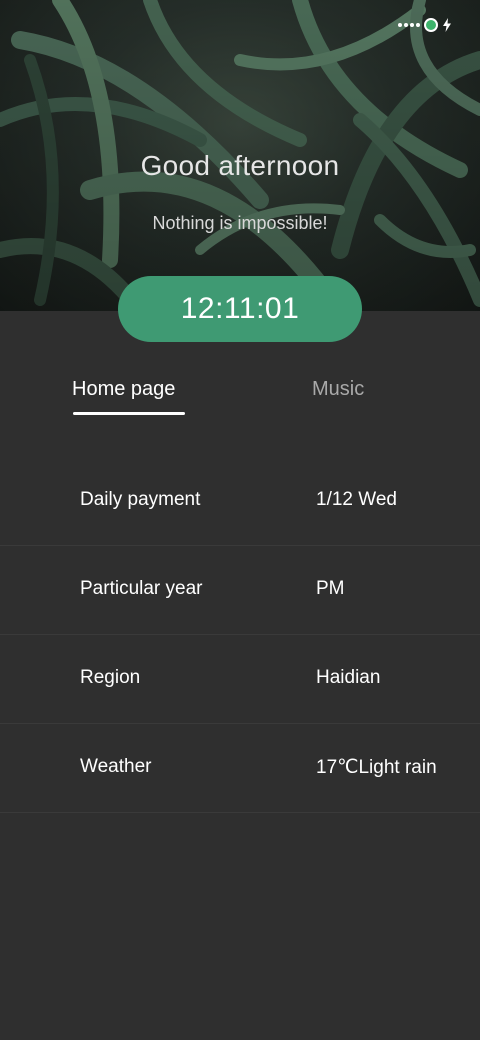 The height and width of the screenshot is (1040, 480). I want to click on info-value: 1/12 Wed, so click(356, 499).